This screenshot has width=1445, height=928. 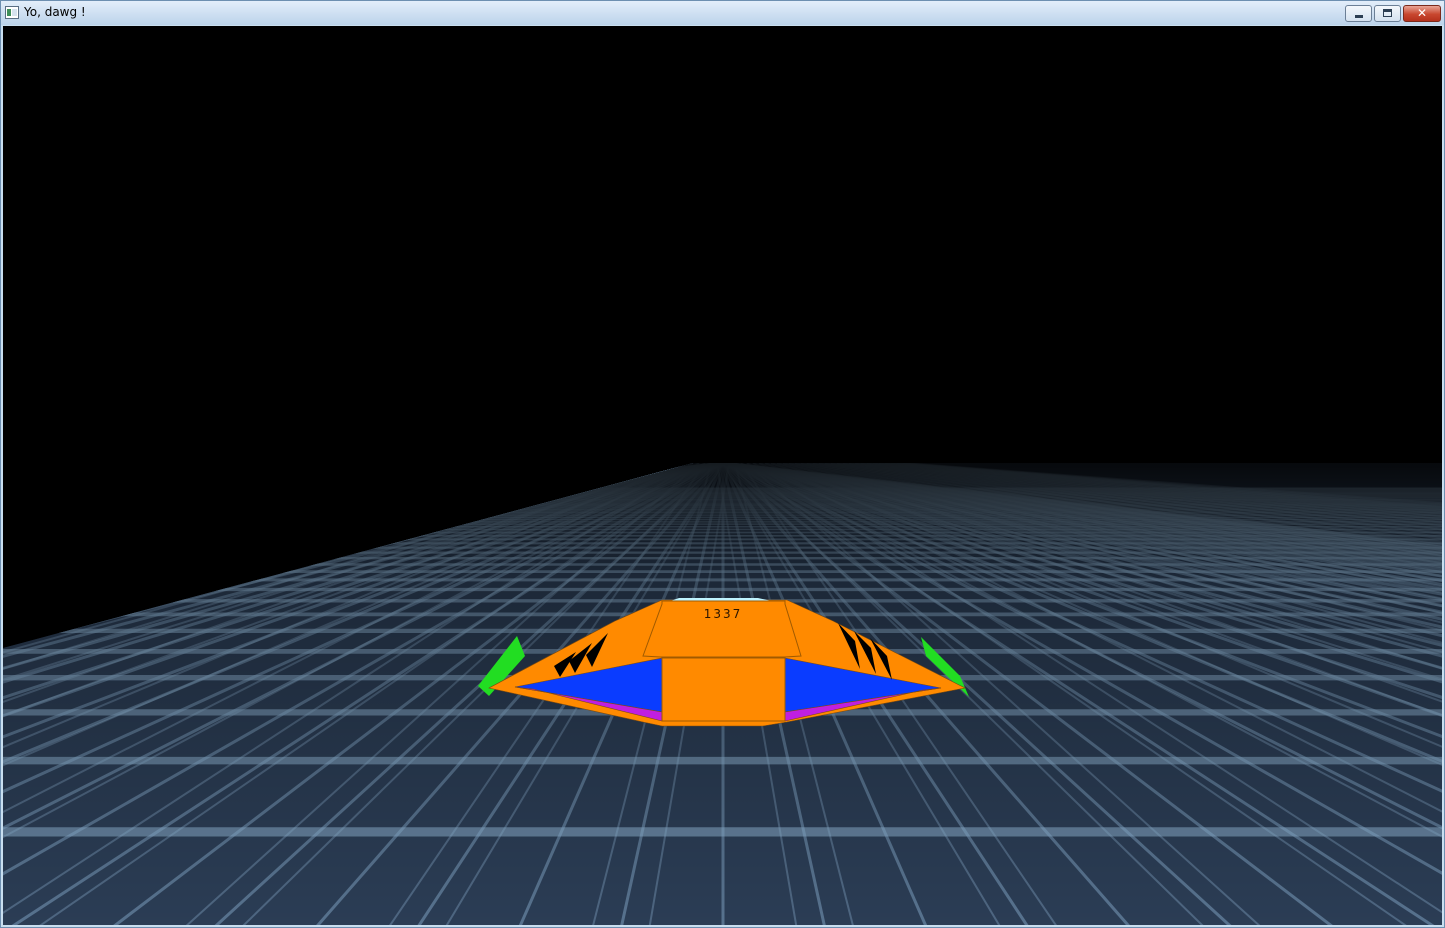 I want to click on maximize-icon, so click(x=1387, y=13).